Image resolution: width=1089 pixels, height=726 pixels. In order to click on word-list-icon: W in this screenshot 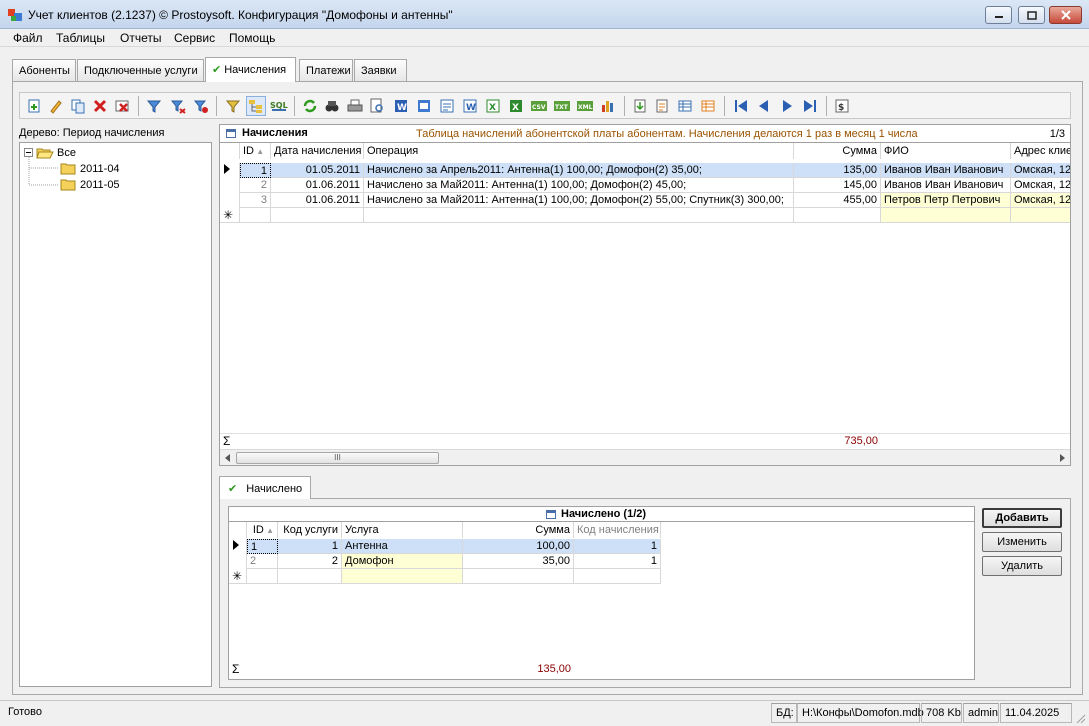, I will do `click(470, 106)`.